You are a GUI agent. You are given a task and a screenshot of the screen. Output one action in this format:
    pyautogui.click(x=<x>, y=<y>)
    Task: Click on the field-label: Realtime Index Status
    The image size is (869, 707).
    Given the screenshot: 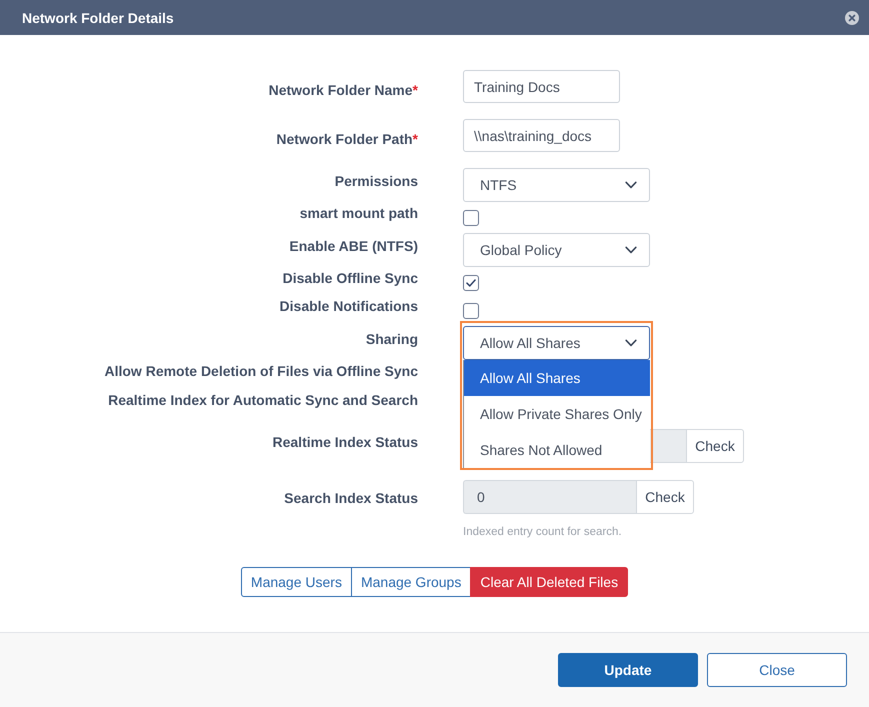 What is the action you would take?
    pyautogui.click(x=345, y=442)
    